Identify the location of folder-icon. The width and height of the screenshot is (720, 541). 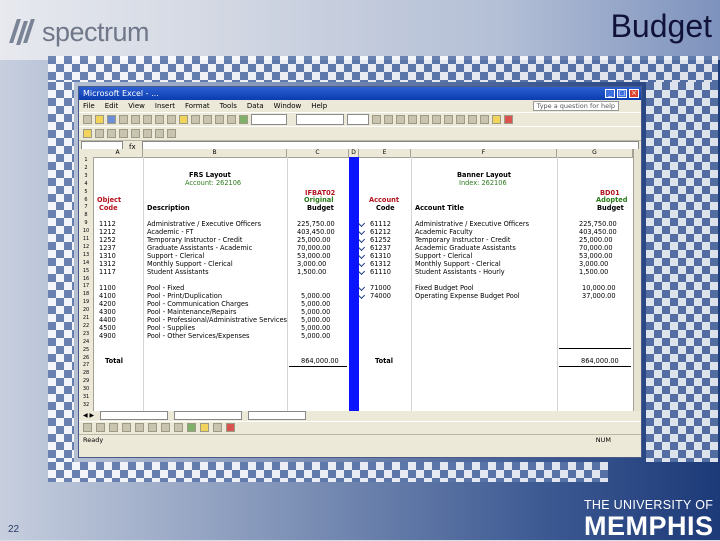
(87, 133).